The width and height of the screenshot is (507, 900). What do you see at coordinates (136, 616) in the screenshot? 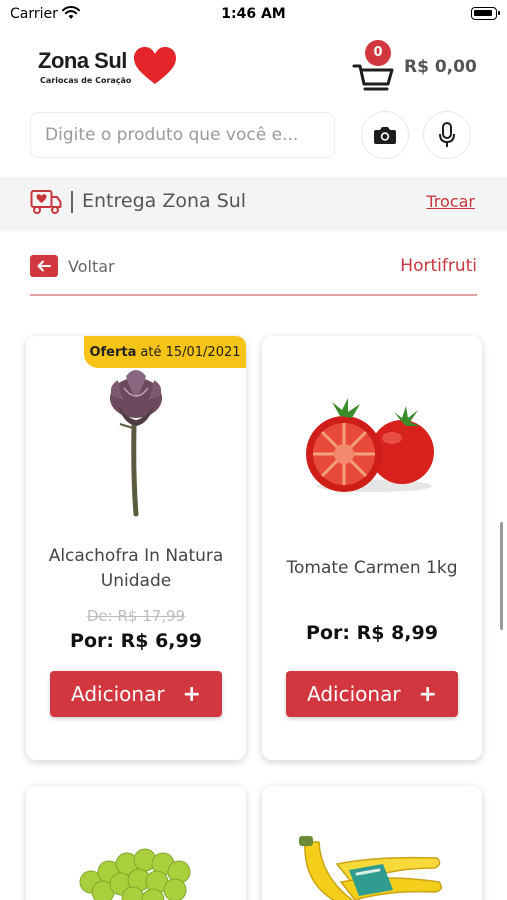
I see `old-price: De: R$ 17,99` at bounding box center [136, 616].